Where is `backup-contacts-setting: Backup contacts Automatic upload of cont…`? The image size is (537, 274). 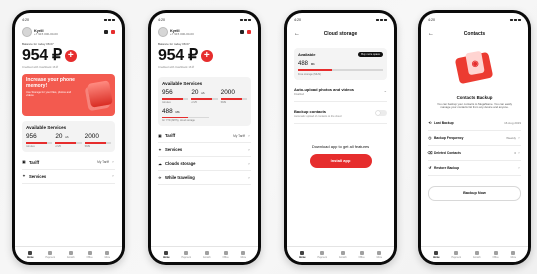 backup-contacts-setting: Backup contacts Automatic upload of cont… is located at coordinates (340, 116).